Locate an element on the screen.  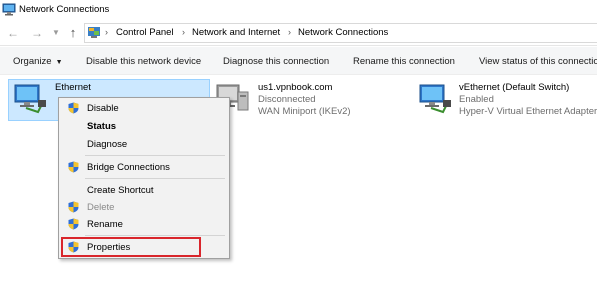
breadcrumb-control-panel: Control Panel is located at coordinates (145, 32).